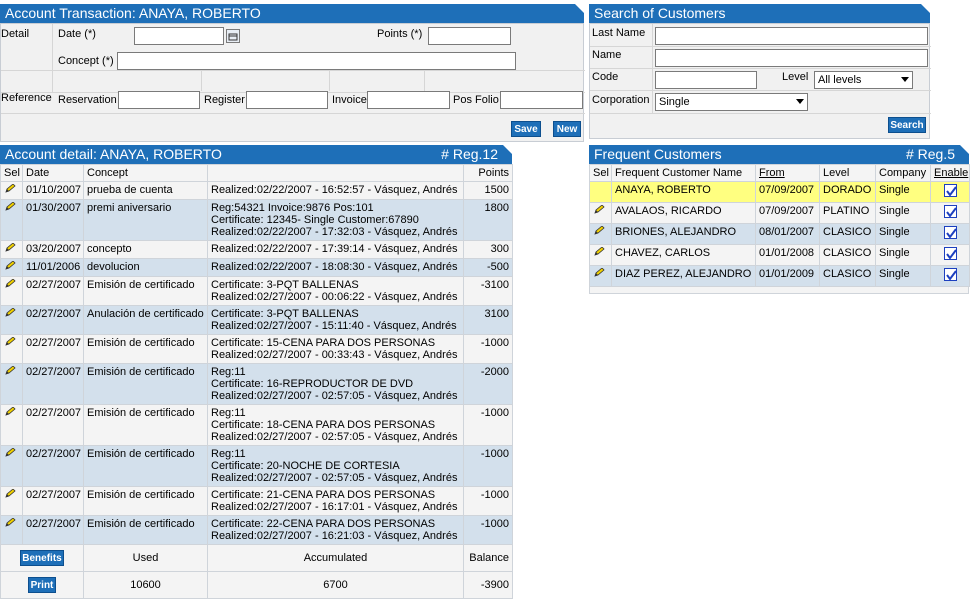  What do you see at coordinates (316, 61) in the screenshot?
I see `concept-field` at bounding box center [316, 61].